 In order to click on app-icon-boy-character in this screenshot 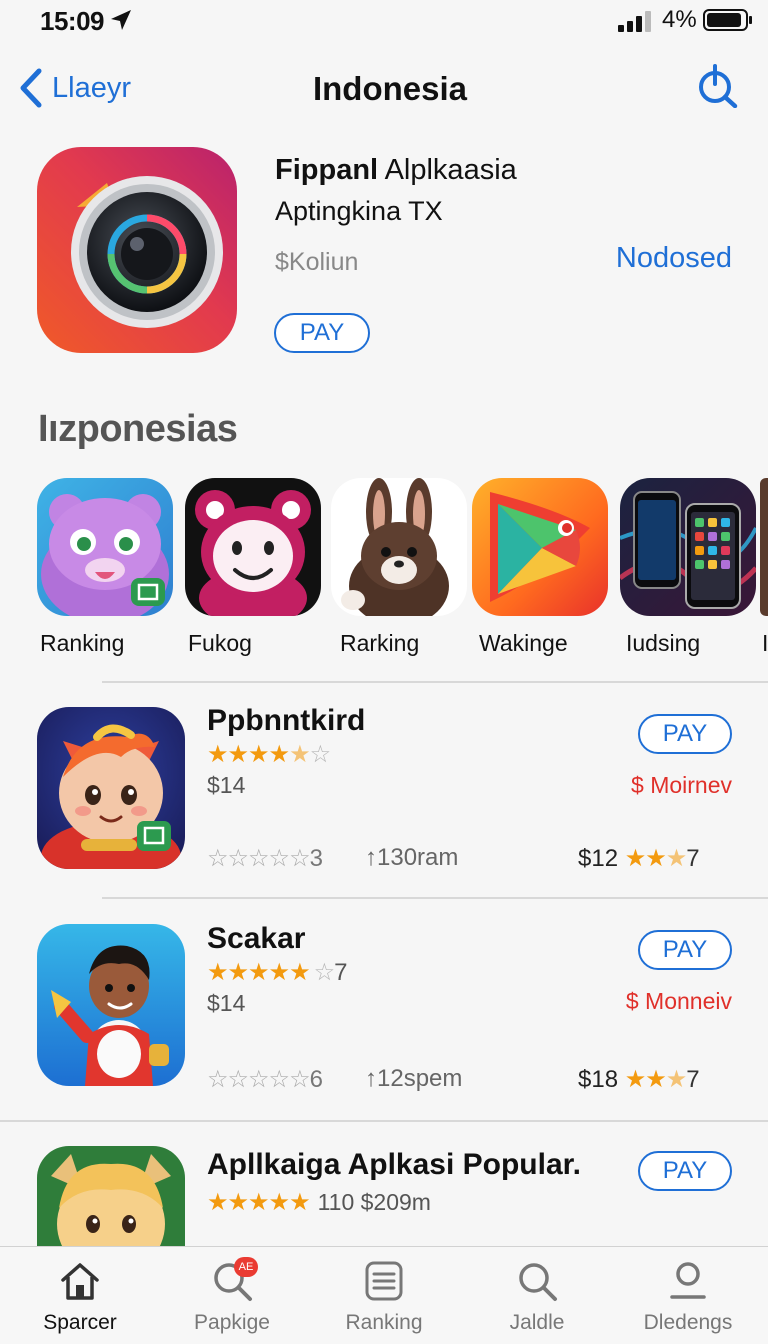, I will do `click(111, 1005)`.